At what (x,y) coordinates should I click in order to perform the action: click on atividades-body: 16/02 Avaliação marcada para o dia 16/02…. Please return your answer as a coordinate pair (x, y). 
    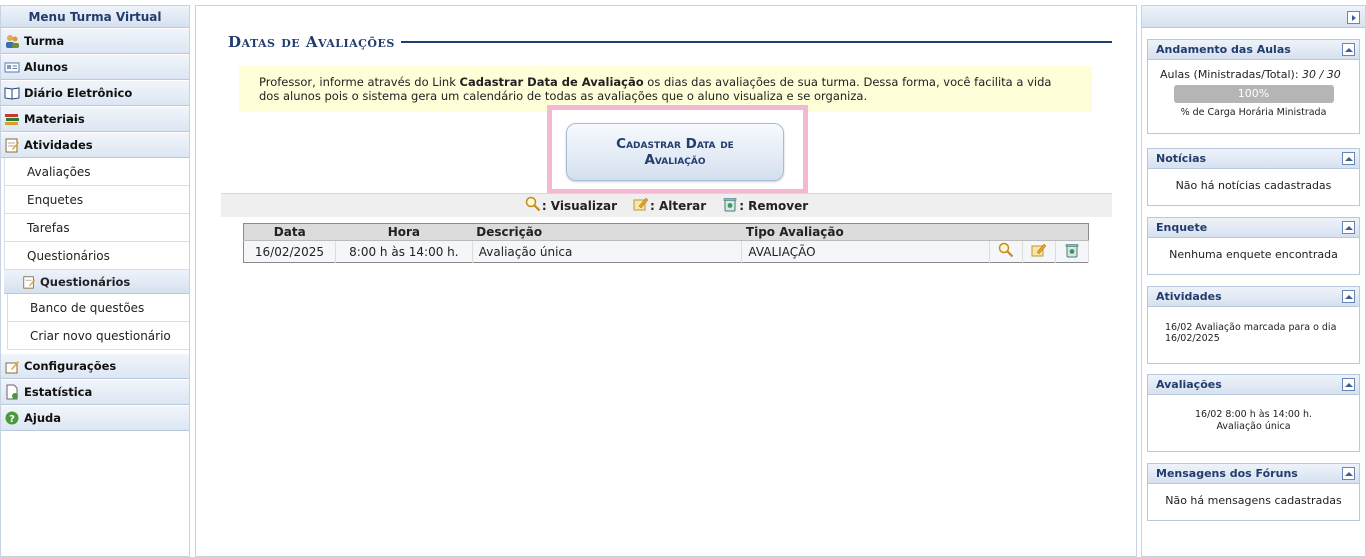
    Looking at the image, I should click on (1253, 325).